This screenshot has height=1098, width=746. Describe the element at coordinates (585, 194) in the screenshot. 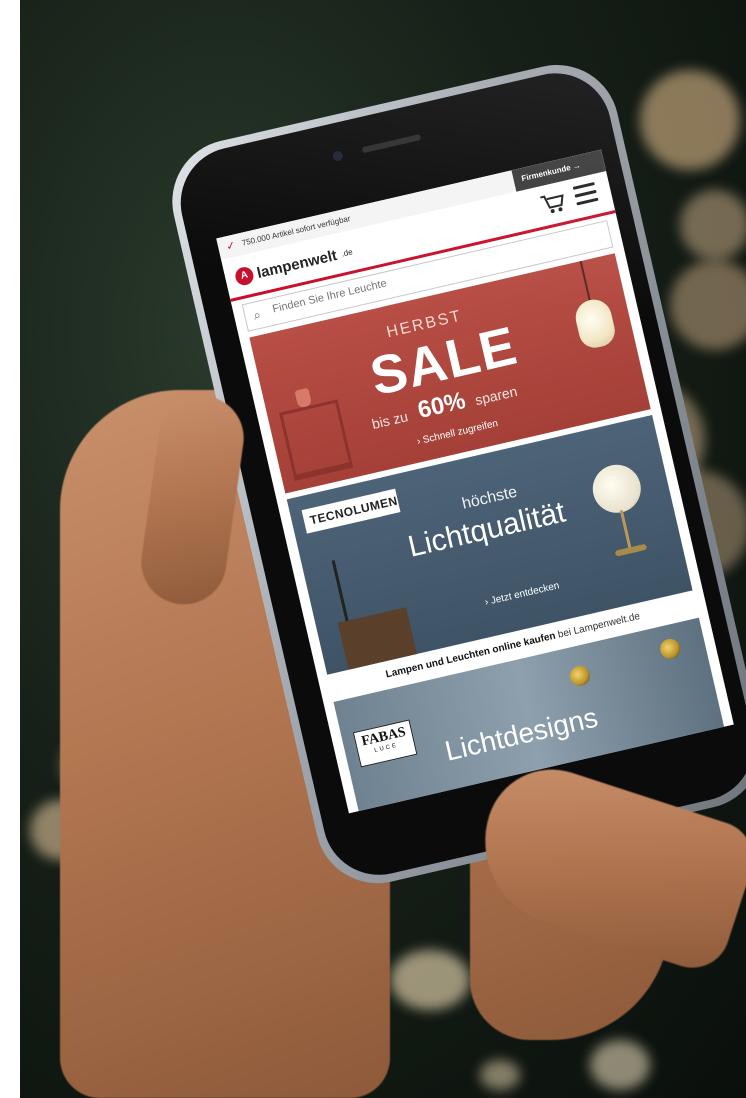

I see `menu-icon` at that location.